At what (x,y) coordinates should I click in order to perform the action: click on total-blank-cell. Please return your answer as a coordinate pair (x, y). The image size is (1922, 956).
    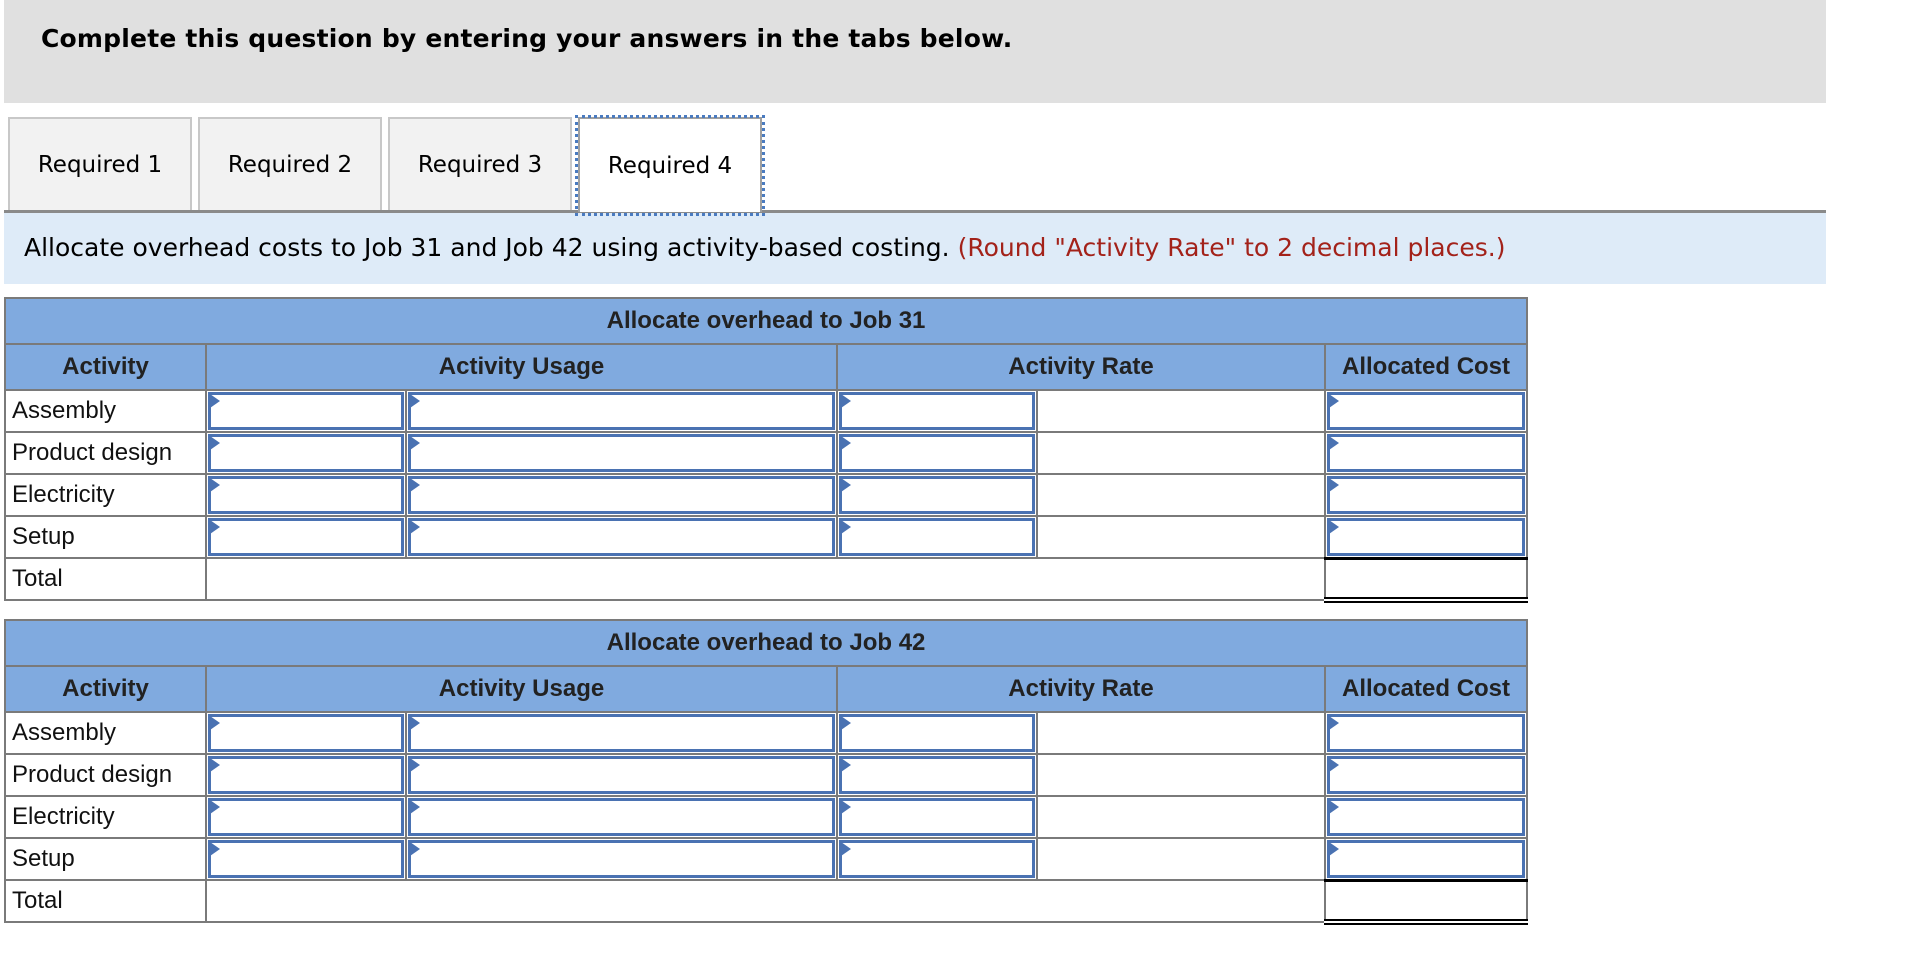
    Looking at the image, I should click on (765, 901).